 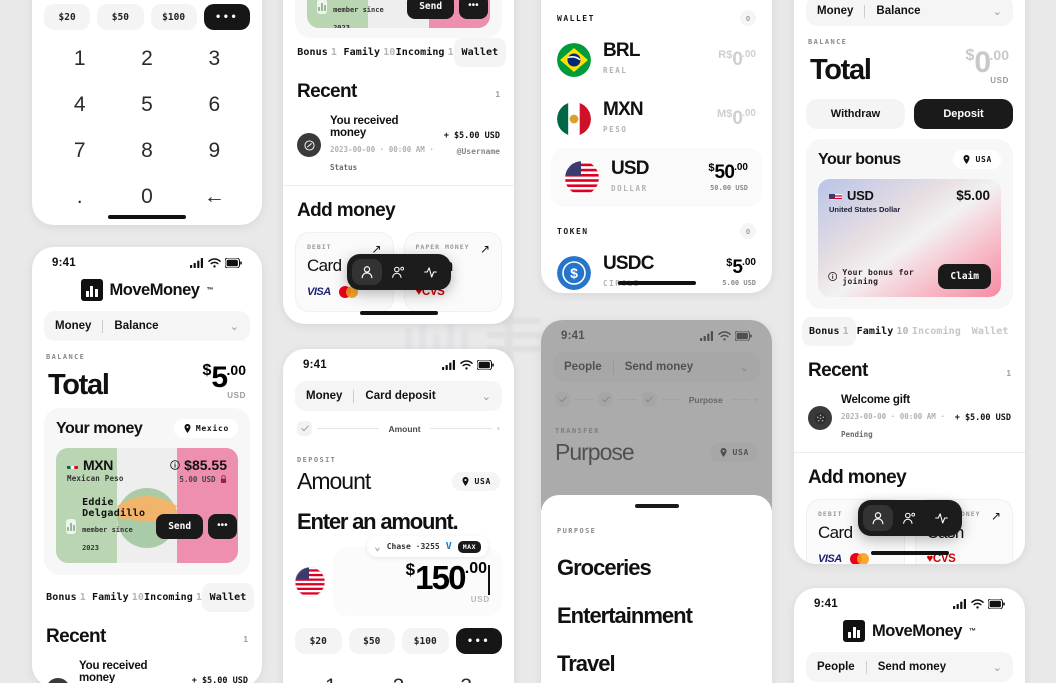 I want to click on balance-currency: $, so click(x=970, y=55).